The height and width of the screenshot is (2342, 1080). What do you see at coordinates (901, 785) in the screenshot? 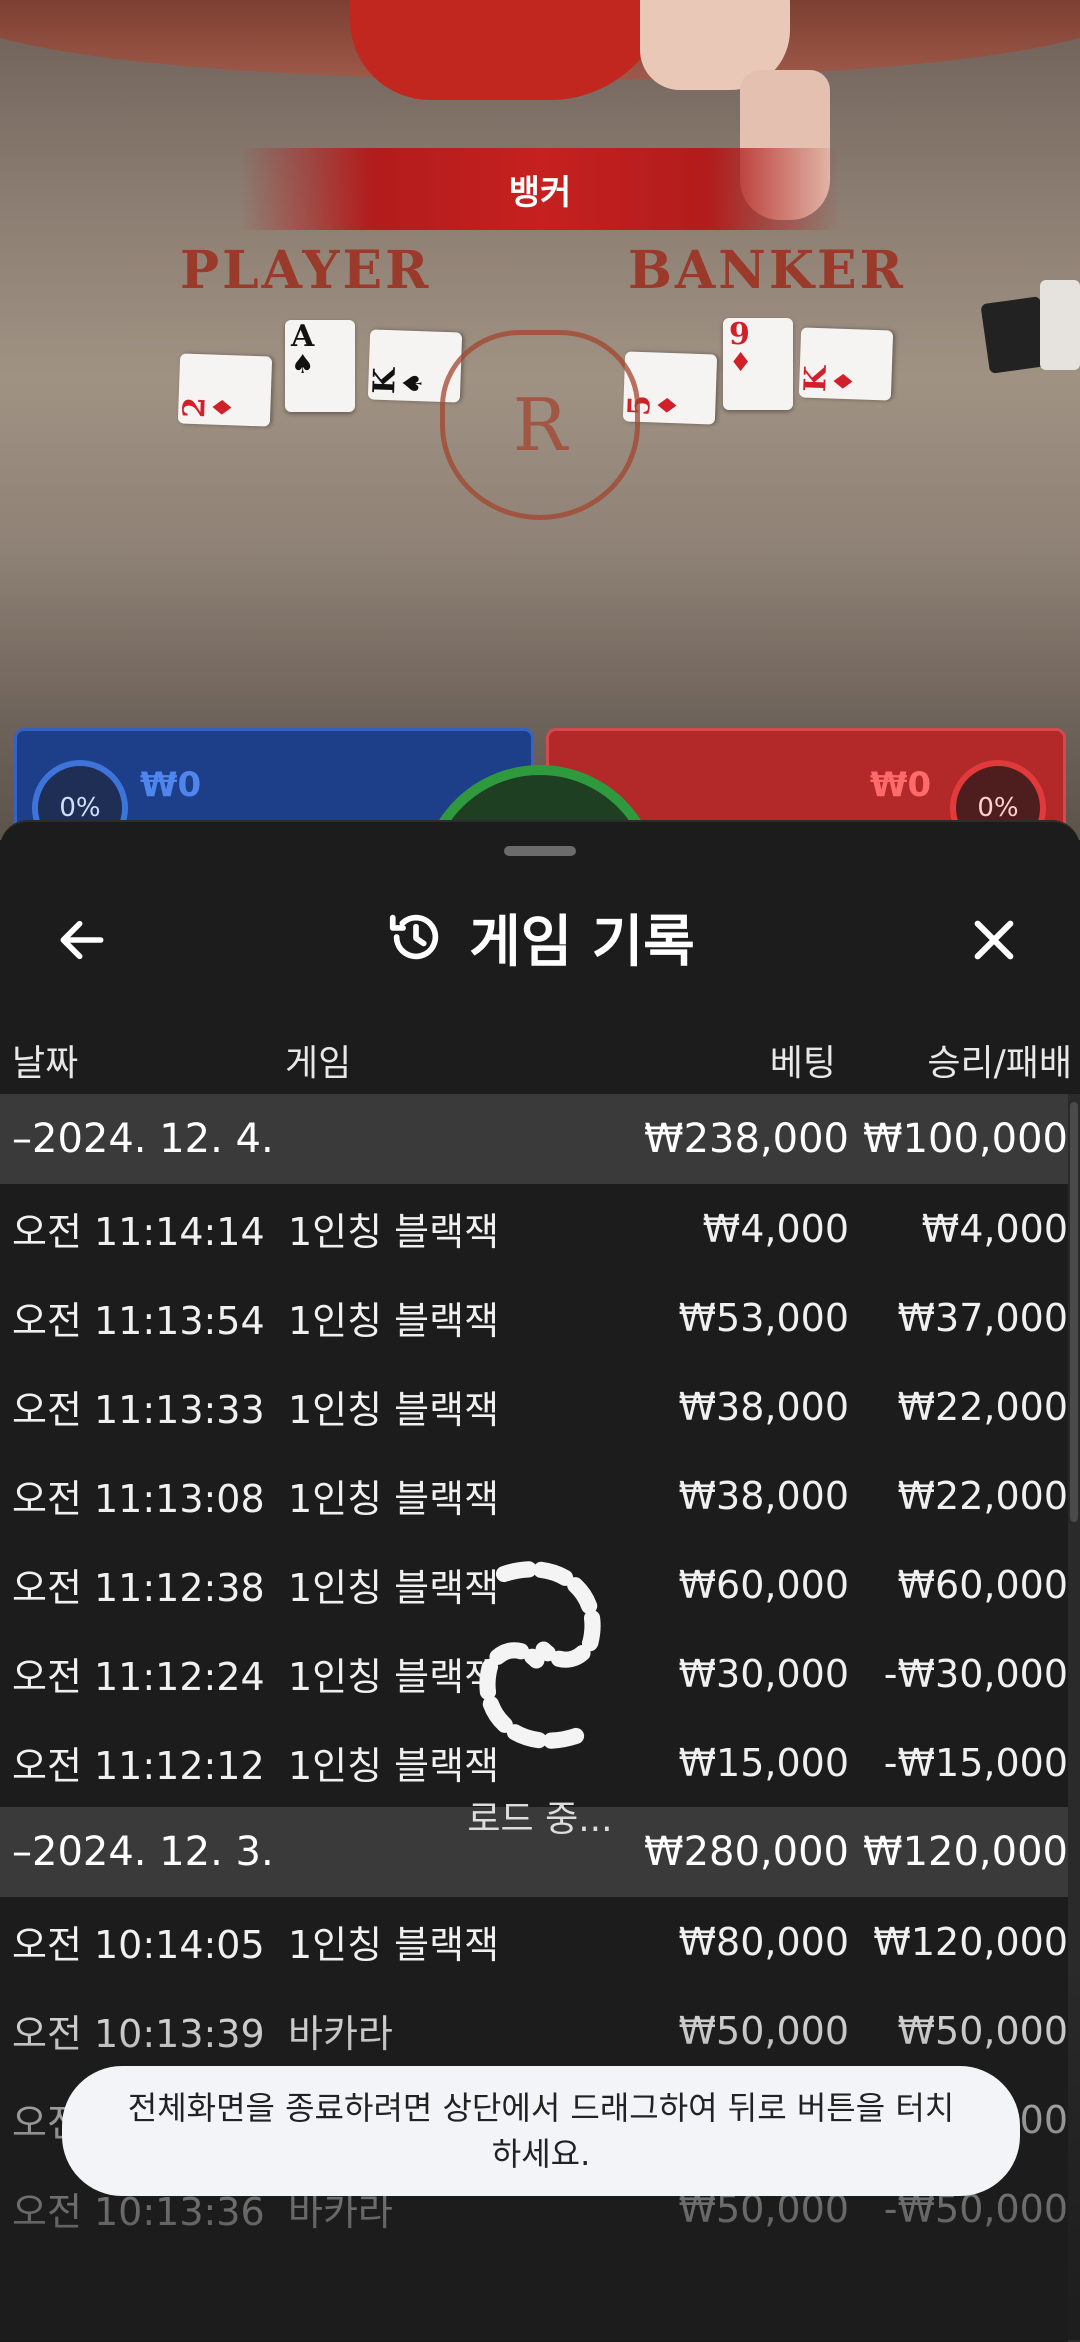
I see `banker-amount: ₩0` at bounding box center [901, 785].